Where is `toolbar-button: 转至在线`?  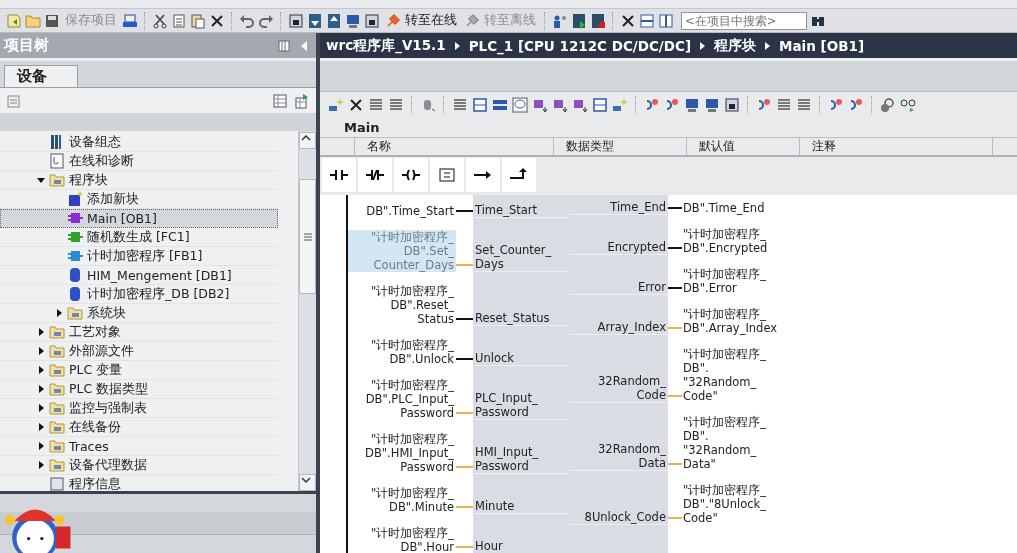
toolbar-button: 转至在线 is located at coordinates (421, 20).